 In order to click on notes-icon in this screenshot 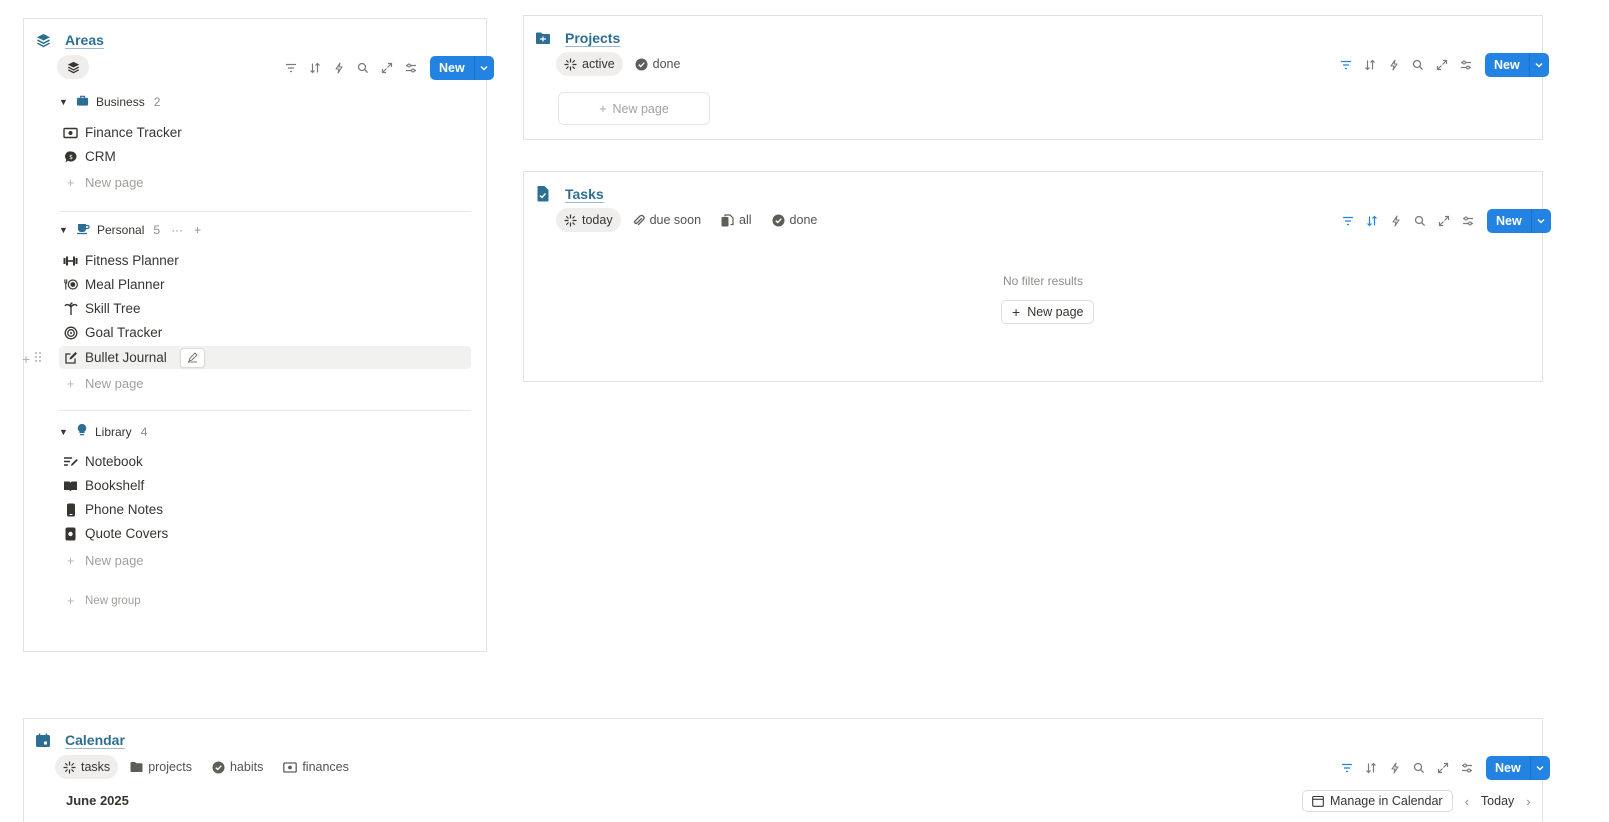, I will do `click(70, 461)`.